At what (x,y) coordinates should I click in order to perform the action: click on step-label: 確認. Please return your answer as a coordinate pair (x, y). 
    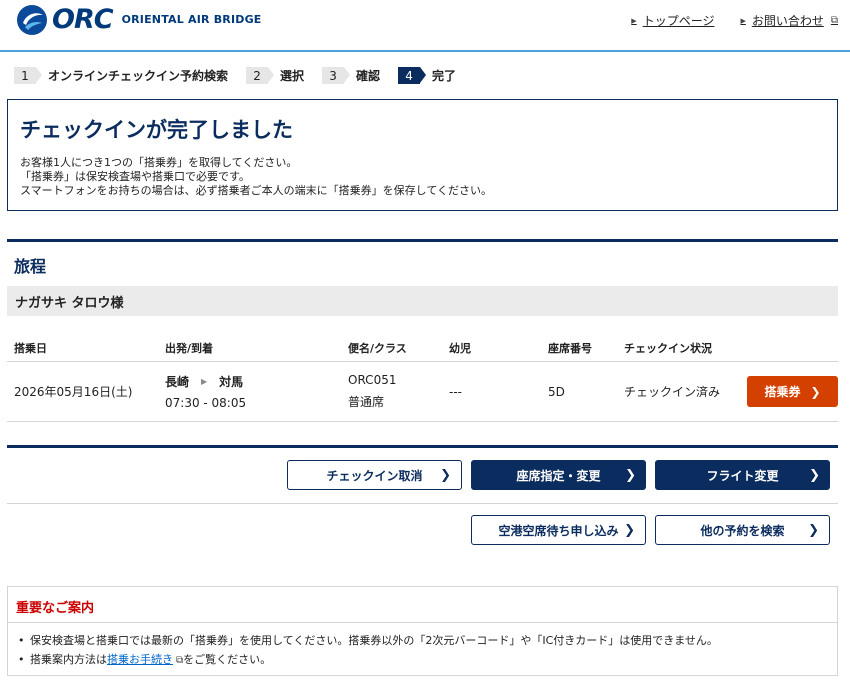
    Looking at the image, I should click on (368, 76).